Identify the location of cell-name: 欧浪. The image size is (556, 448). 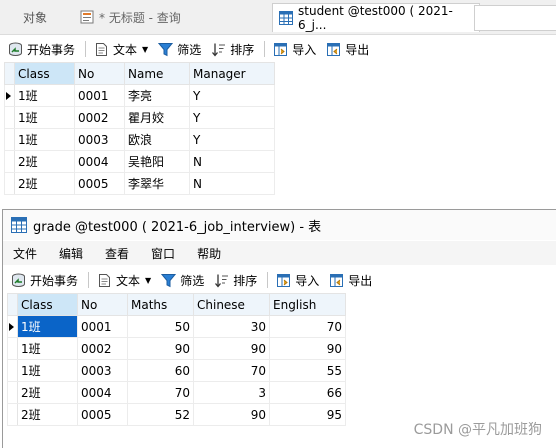
(157, 139).